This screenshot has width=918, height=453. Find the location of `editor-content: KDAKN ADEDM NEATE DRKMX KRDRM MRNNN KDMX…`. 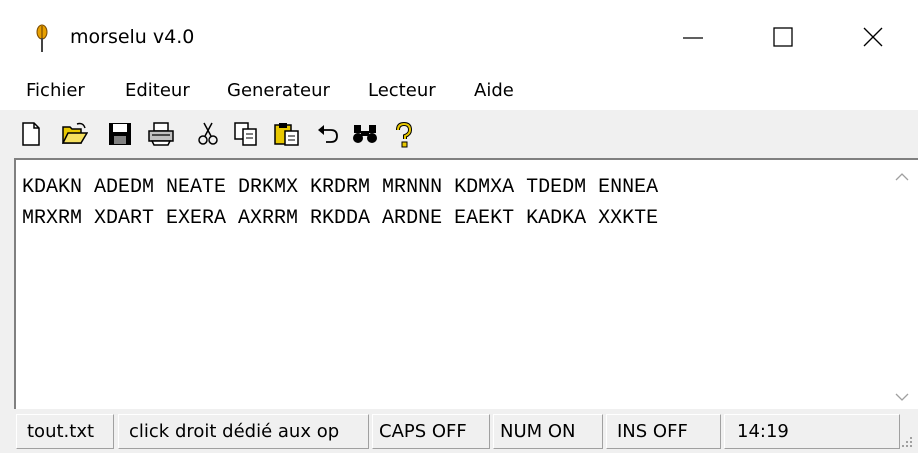

editor-content: KDAKN ADEDM NEATE DRKMX KRDRM MRNNN KDMX… is located at coordinates (340, 203).